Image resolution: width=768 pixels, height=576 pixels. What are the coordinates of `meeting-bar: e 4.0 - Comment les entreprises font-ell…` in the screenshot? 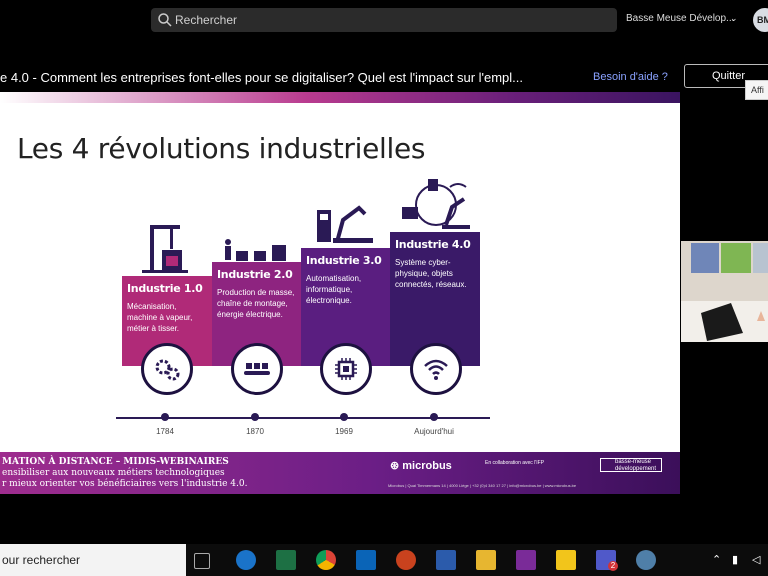 It's located at (384, 76).